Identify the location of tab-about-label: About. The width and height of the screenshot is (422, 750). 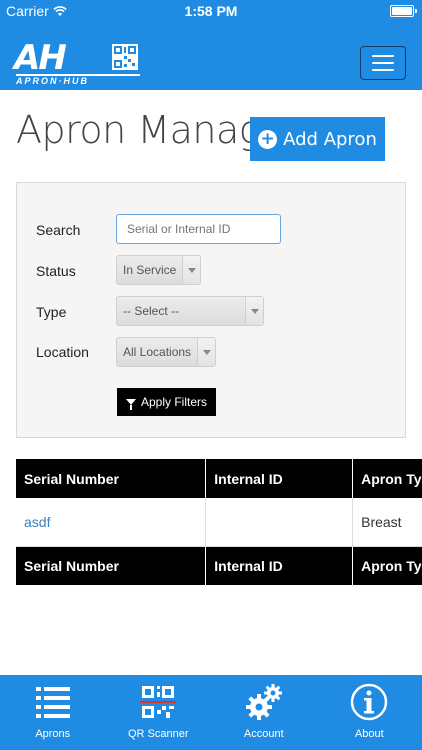
(369, 734).